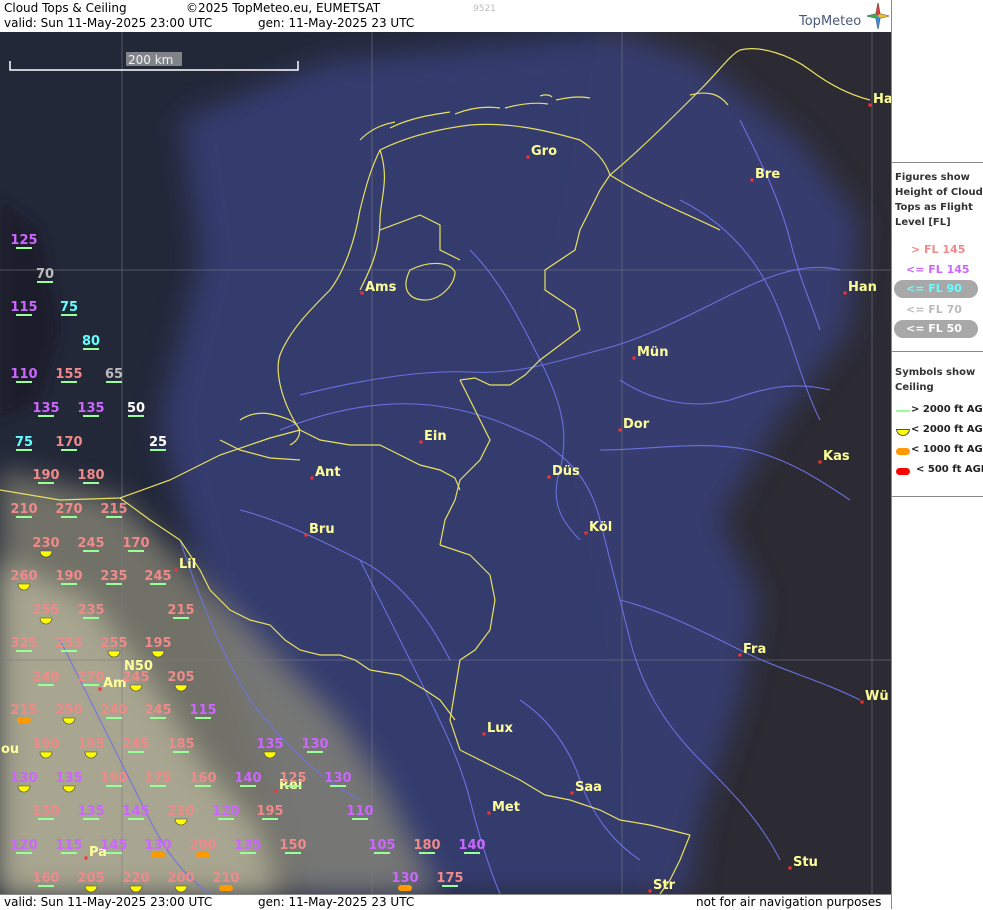  Describe the element at coordinates (269, 811) in the screenshot. I see `cloud-top-label: 195` at that location.